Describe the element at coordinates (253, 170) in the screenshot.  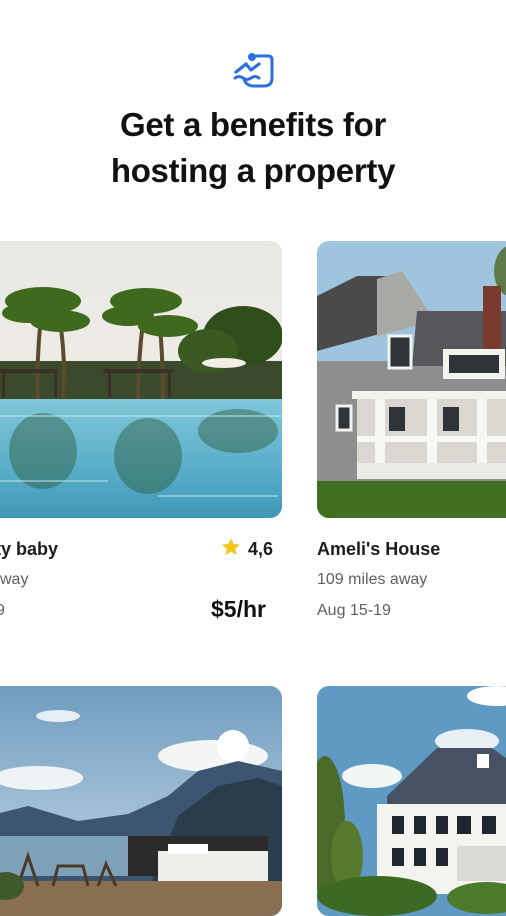
I see `page-title-line-2: hosting a property` at that location.